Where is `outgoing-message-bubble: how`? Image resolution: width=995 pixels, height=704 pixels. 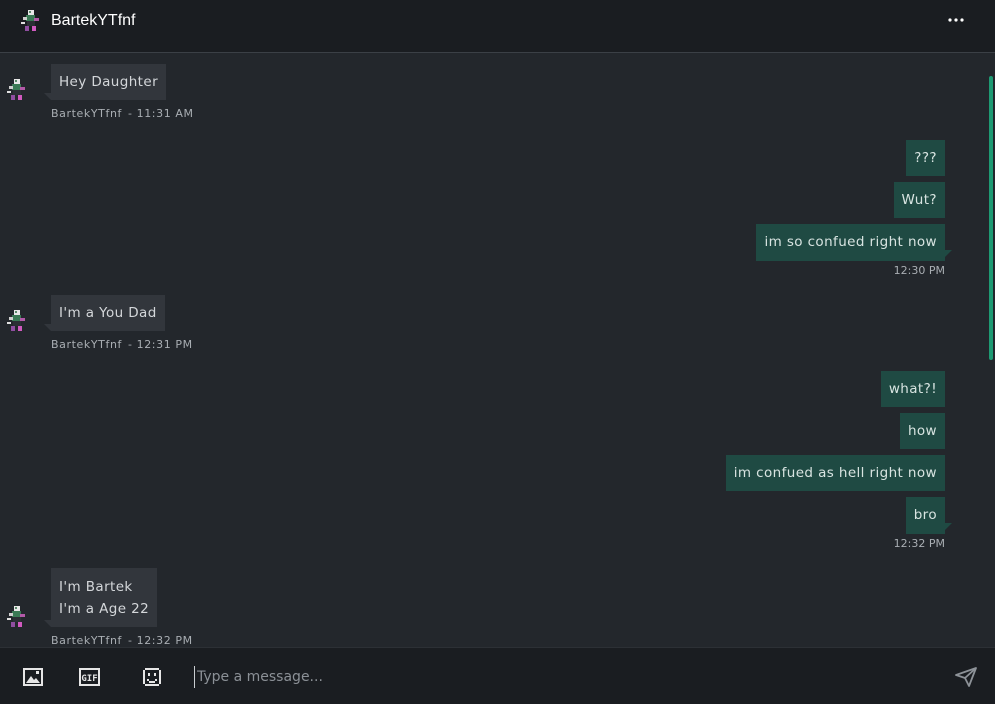 outgoing-message-bubble: how is located at coordinates (922, 431).